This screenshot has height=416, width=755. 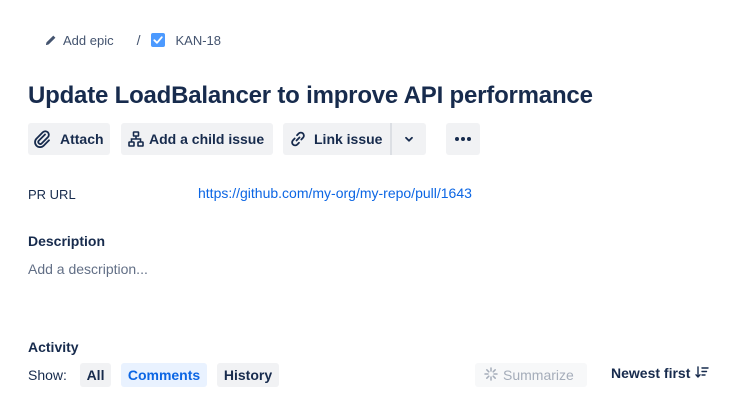 What do you see at coordinates (67, 241) in the screenshot?
I see `description-heading: Description` at bounding box center [67, 241].